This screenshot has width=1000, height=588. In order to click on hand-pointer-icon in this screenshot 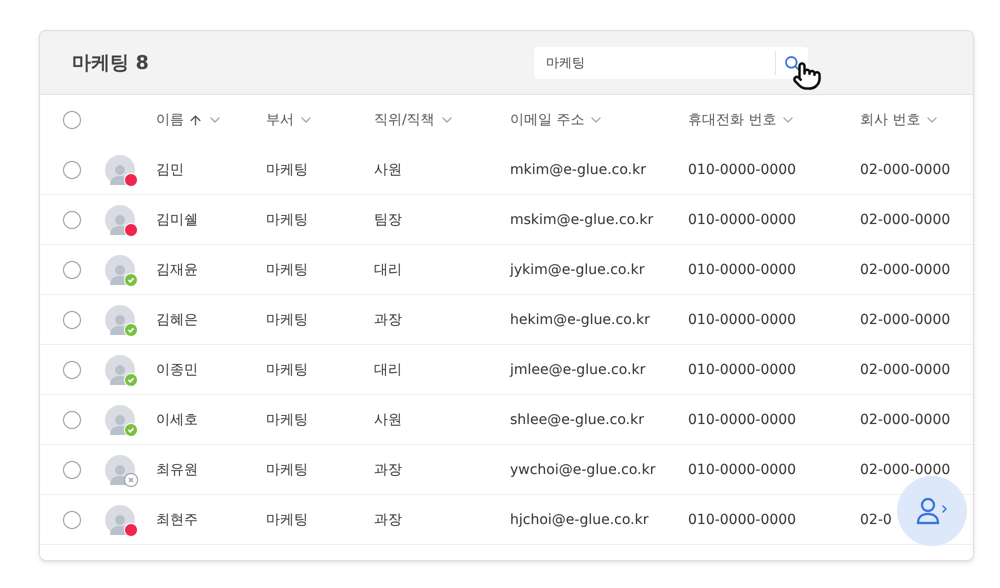, I will do `click(807, 76)`.